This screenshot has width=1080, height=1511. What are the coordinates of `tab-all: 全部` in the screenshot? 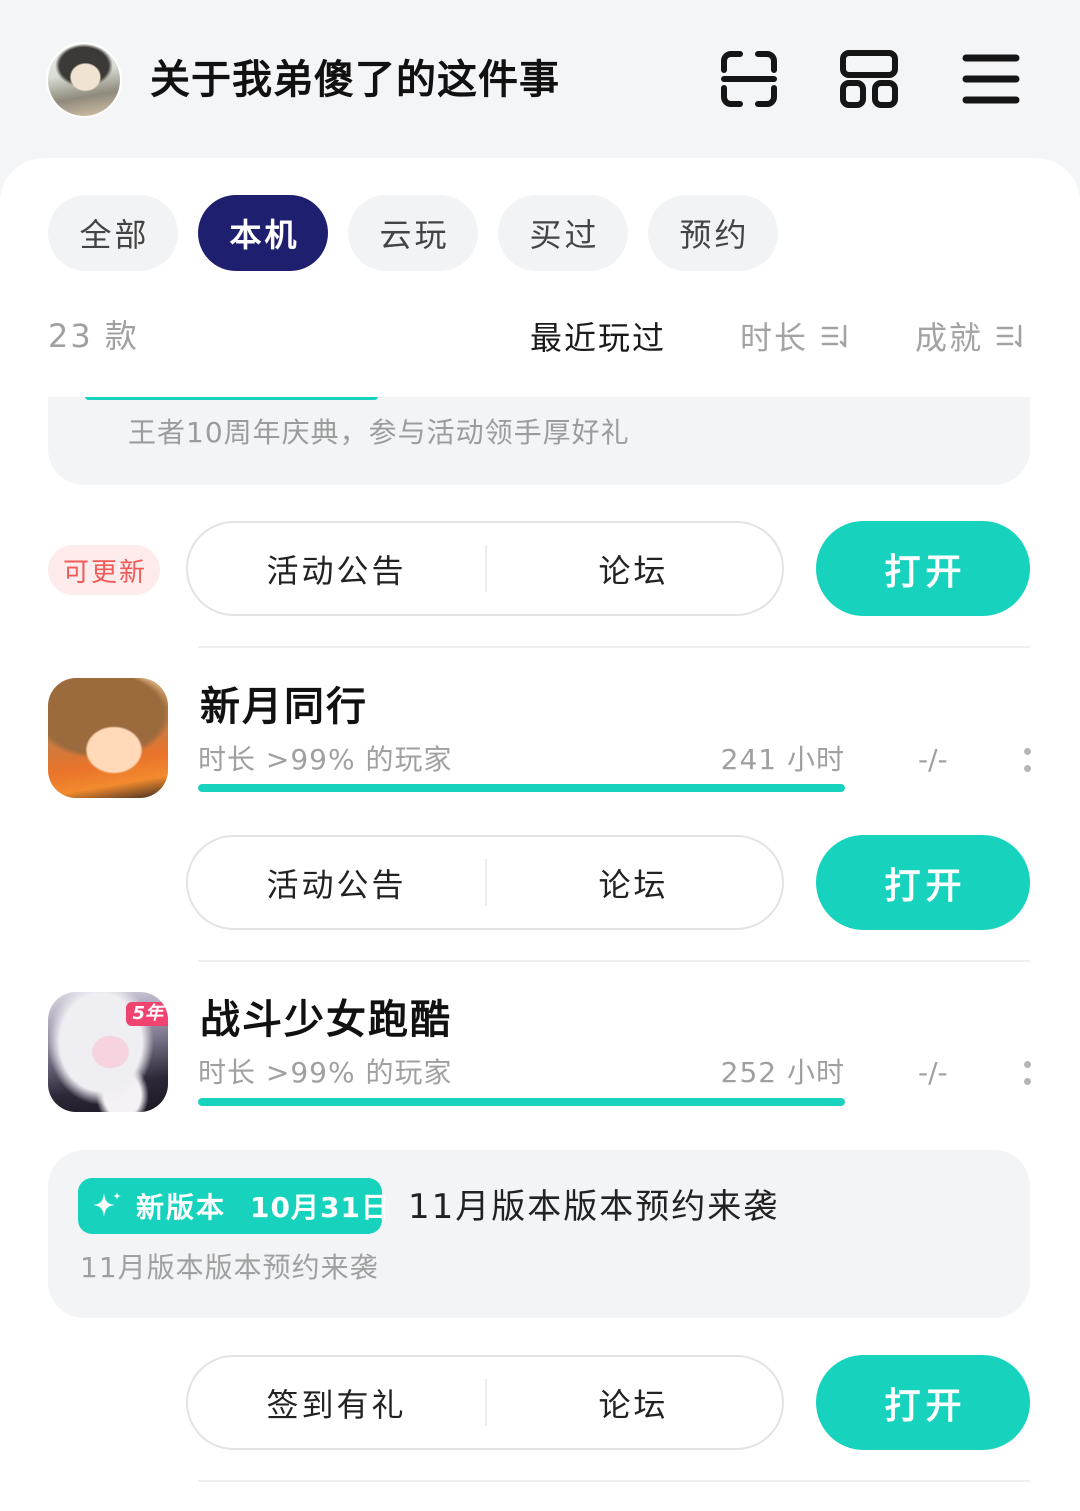 It's located at (113, 233).